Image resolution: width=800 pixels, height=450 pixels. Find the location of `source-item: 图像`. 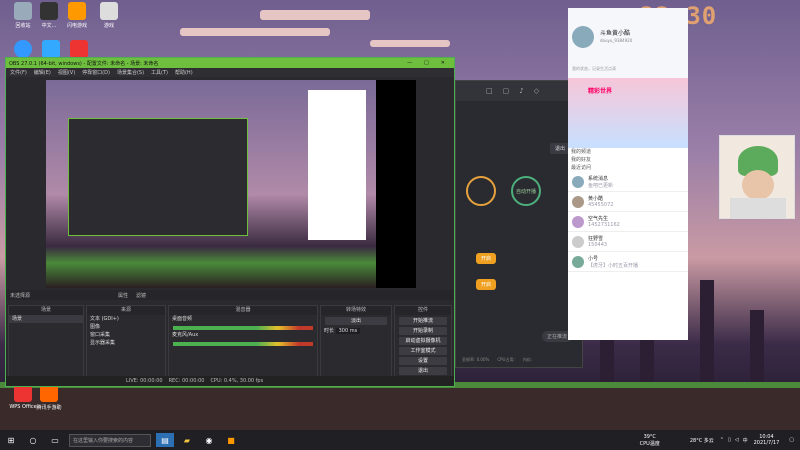

source-item: 图像 is located at coordinates (126, 327).